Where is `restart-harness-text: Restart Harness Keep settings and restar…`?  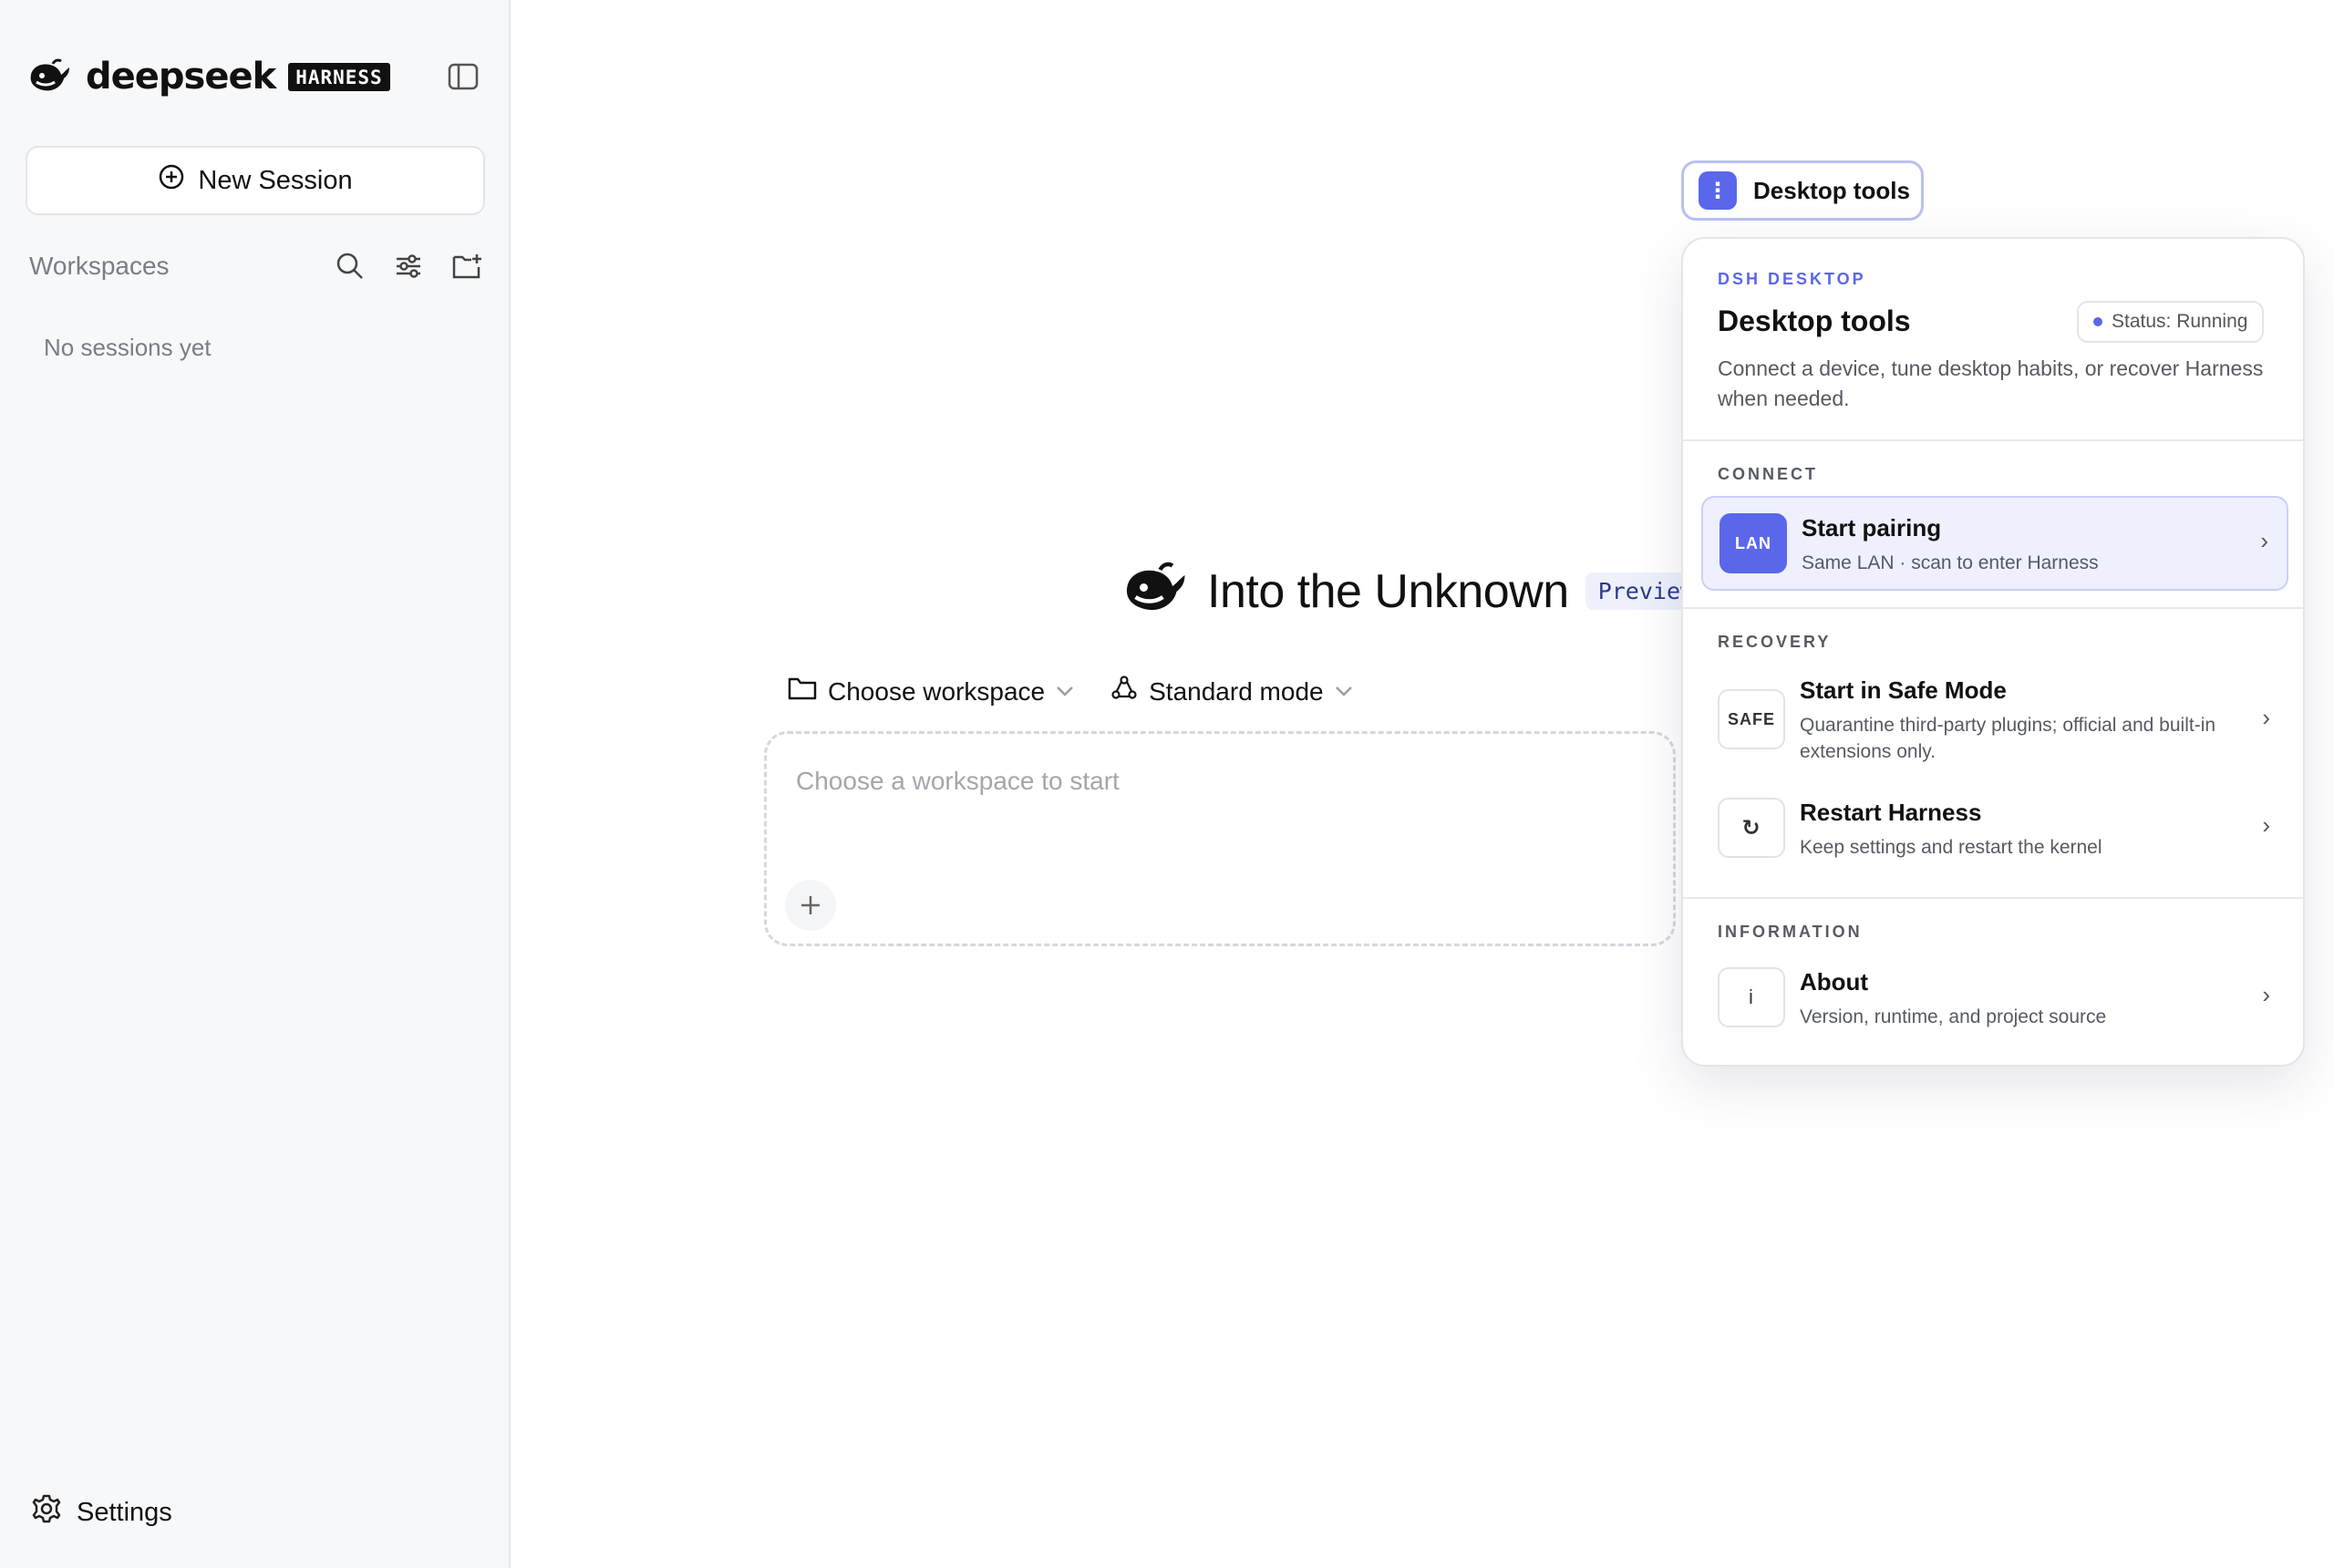 restart-harness-text: Restart Harness Keep settings and restar… is located at coordinates (2018, 830).